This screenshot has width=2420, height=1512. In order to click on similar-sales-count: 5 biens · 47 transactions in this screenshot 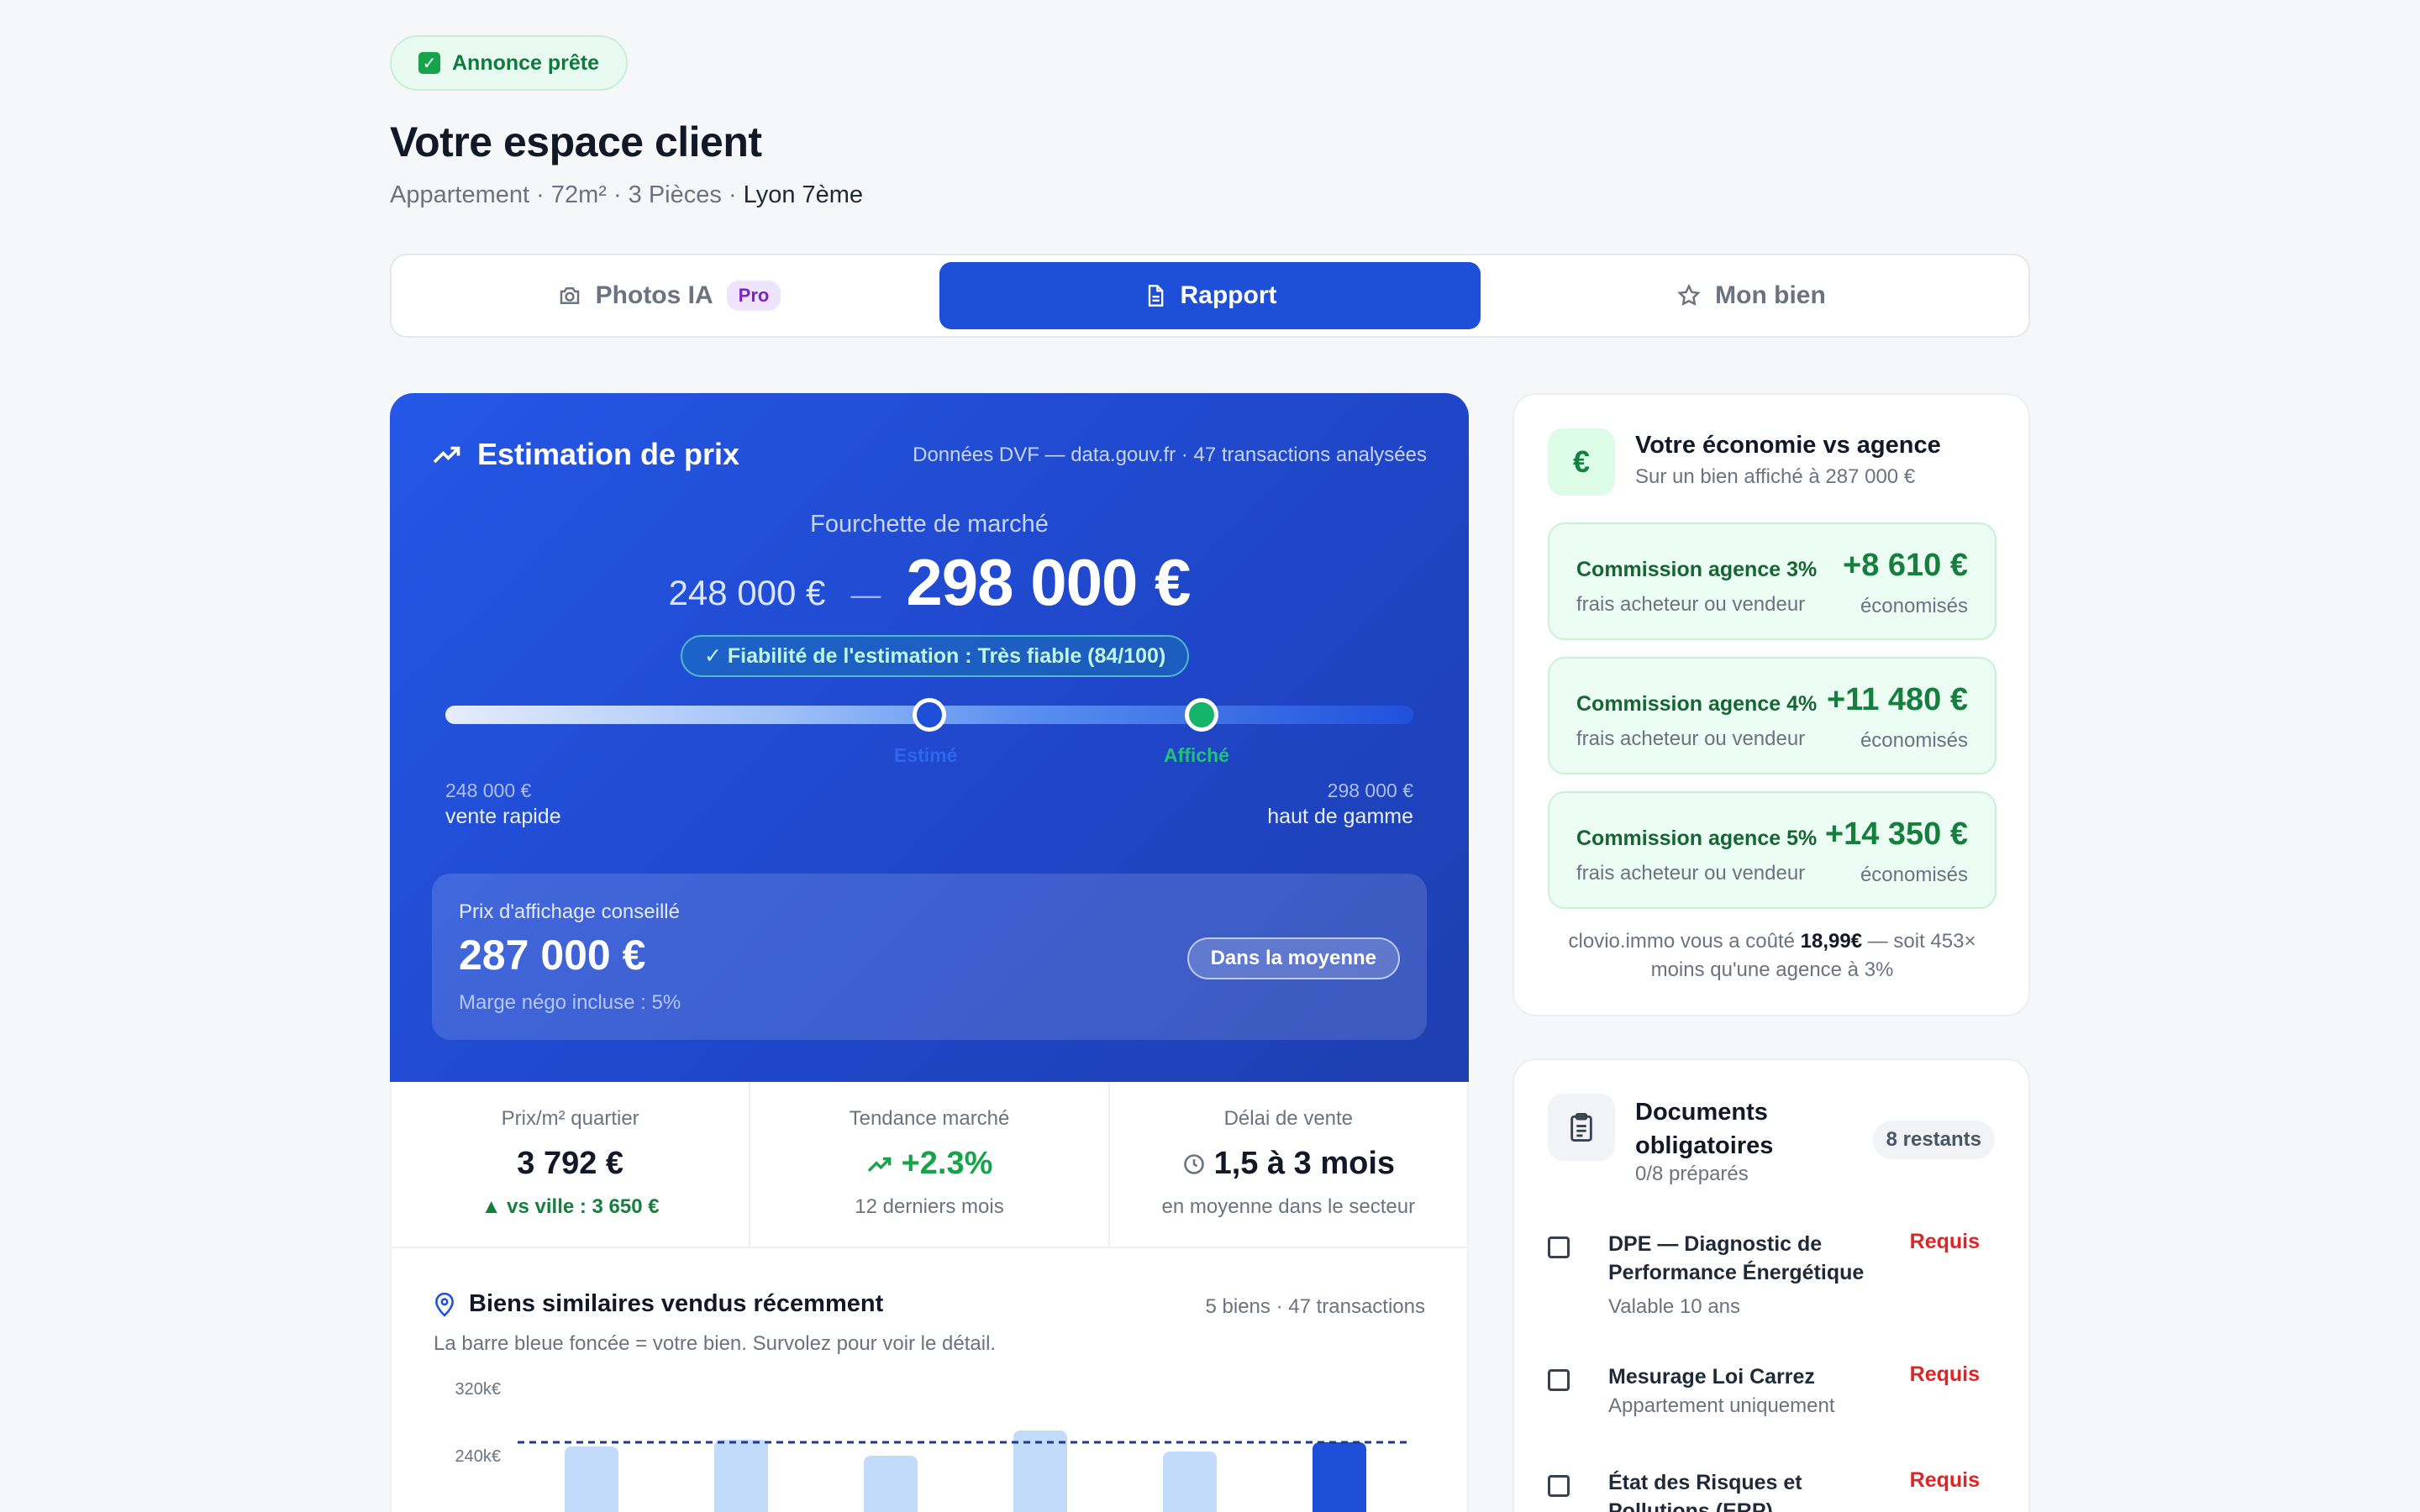, I will do `click(1315, 1306)`.